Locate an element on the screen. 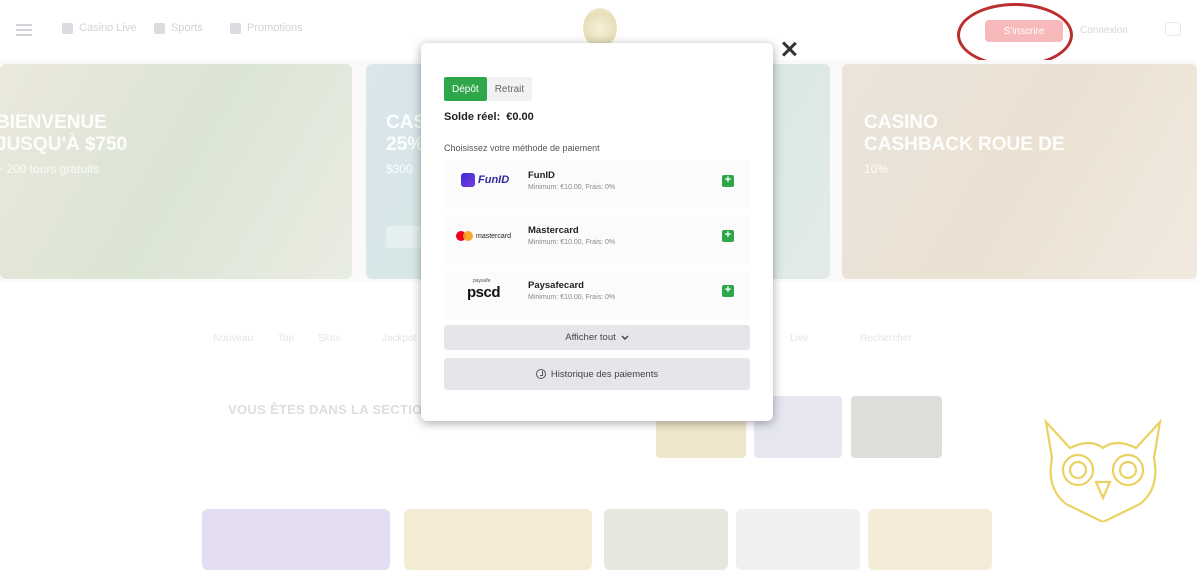 The image size is (1197, 570). real-balance: Solde réel: €0.00 is located at coordinates (489, 117).